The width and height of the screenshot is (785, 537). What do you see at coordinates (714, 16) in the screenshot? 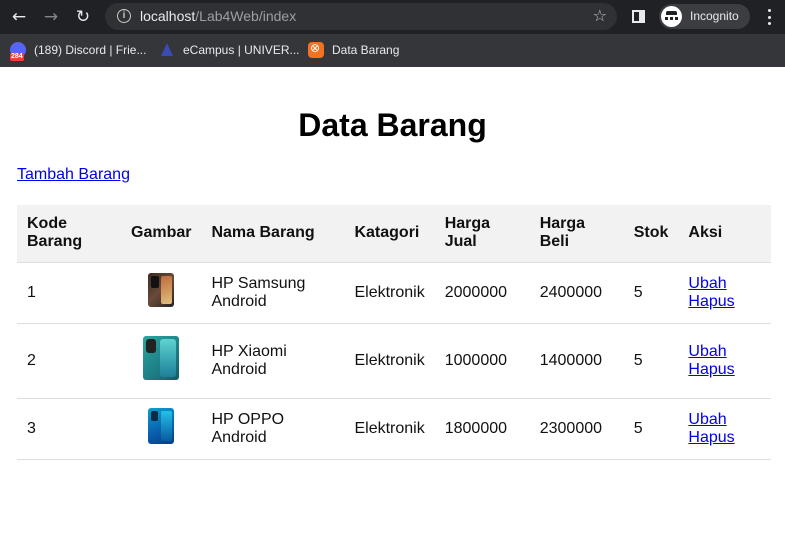
I see `incognito-label: Incognito` at bounding box center [714, 16].